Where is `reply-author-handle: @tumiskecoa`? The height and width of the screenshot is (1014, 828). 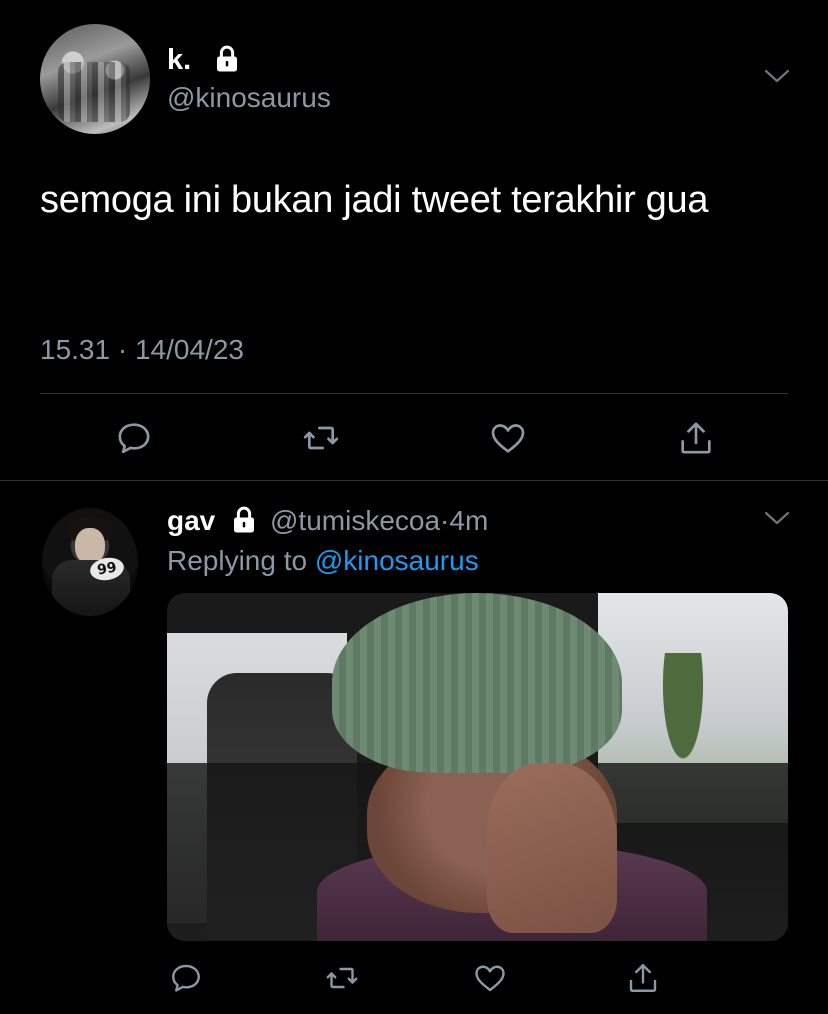 reply-author-handle: @tumiskecoa is located at coordinates (355, 520).